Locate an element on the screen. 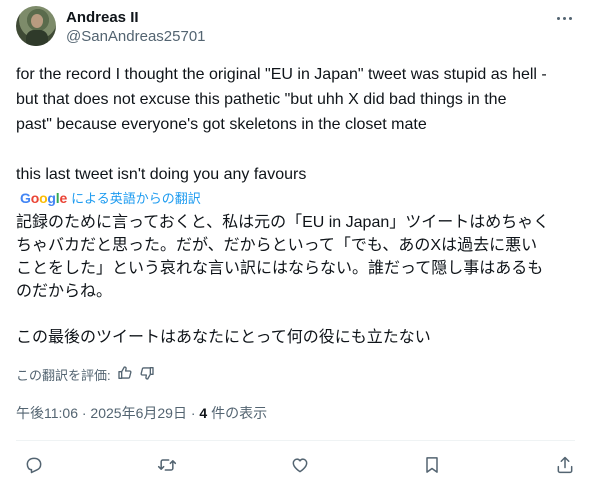  tweet-header: Andreas II @SanAndreas25701 is located at coordinates (297, 28).